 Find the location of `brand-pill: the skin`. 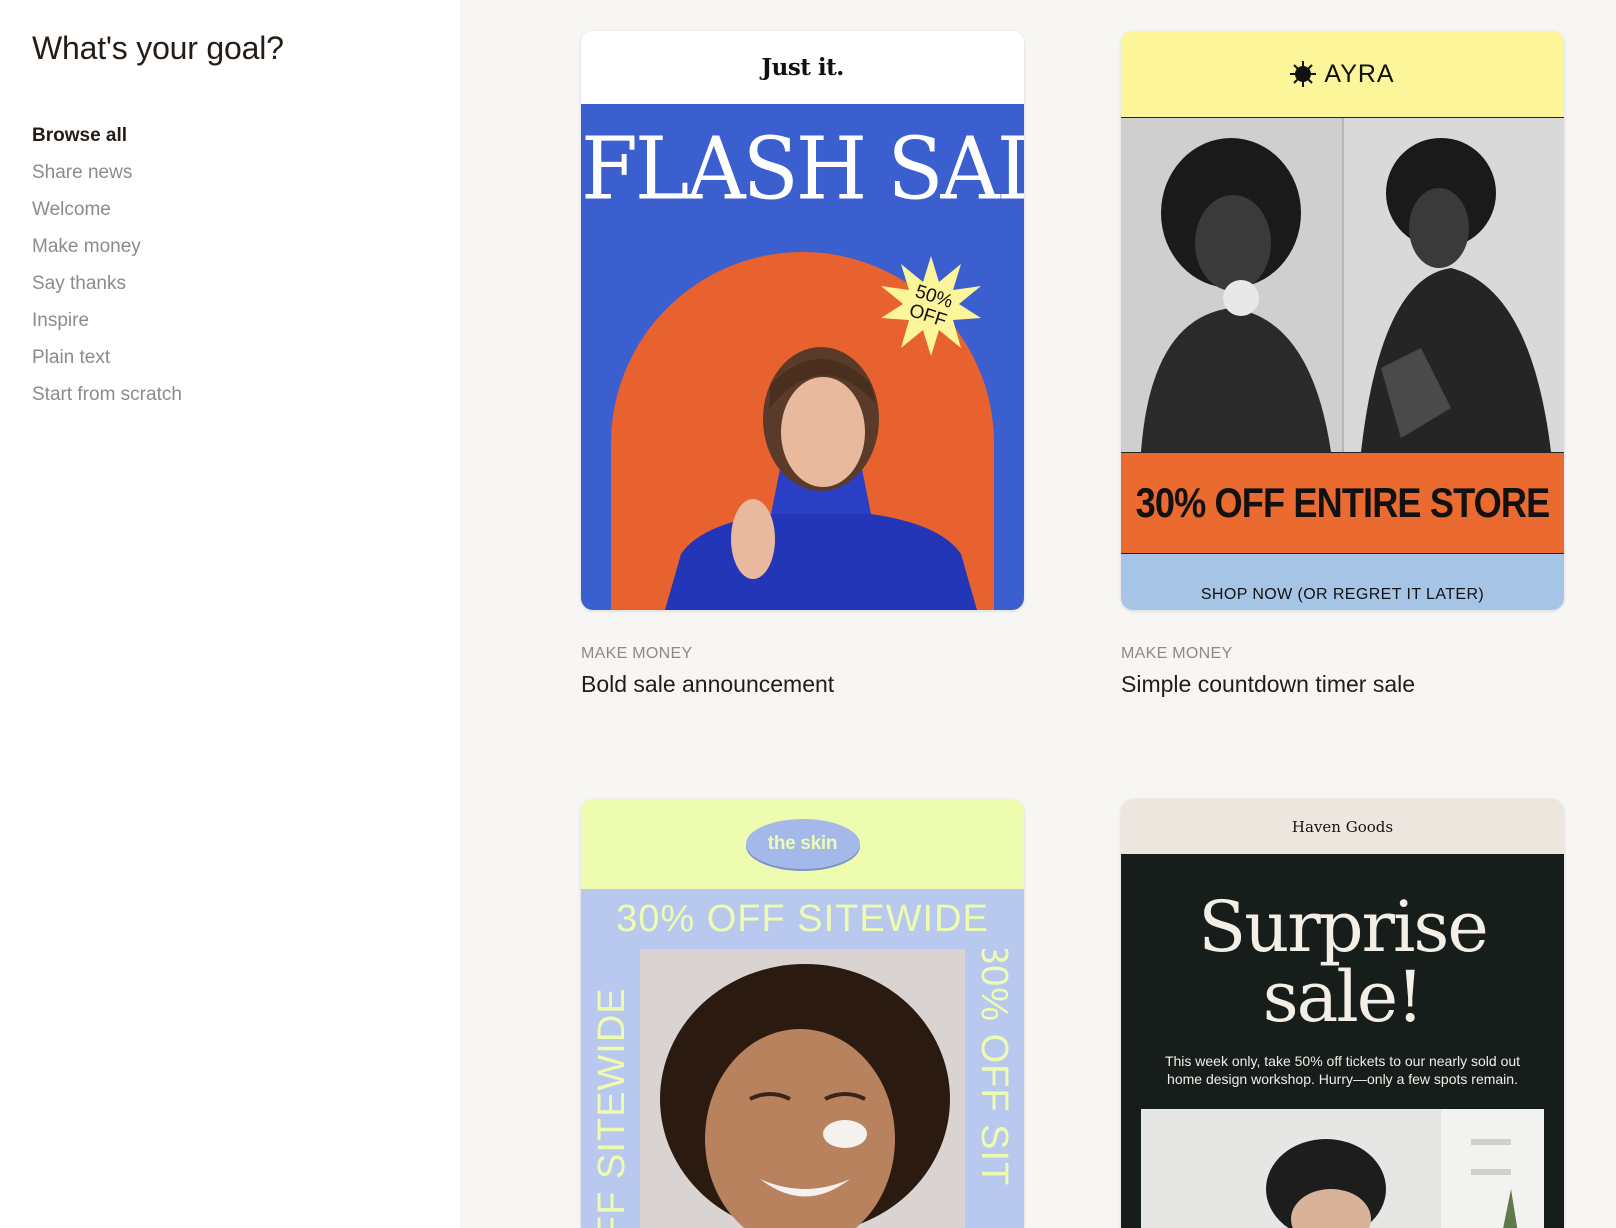

brand-pill: the skin is located at coordinates (802, 844).